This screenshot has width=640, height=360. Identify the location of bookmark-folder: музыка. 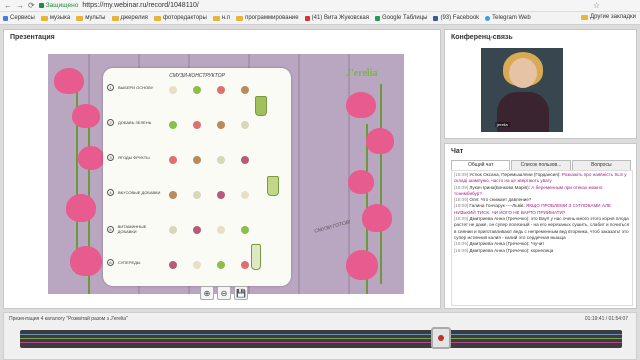
(55, 18).